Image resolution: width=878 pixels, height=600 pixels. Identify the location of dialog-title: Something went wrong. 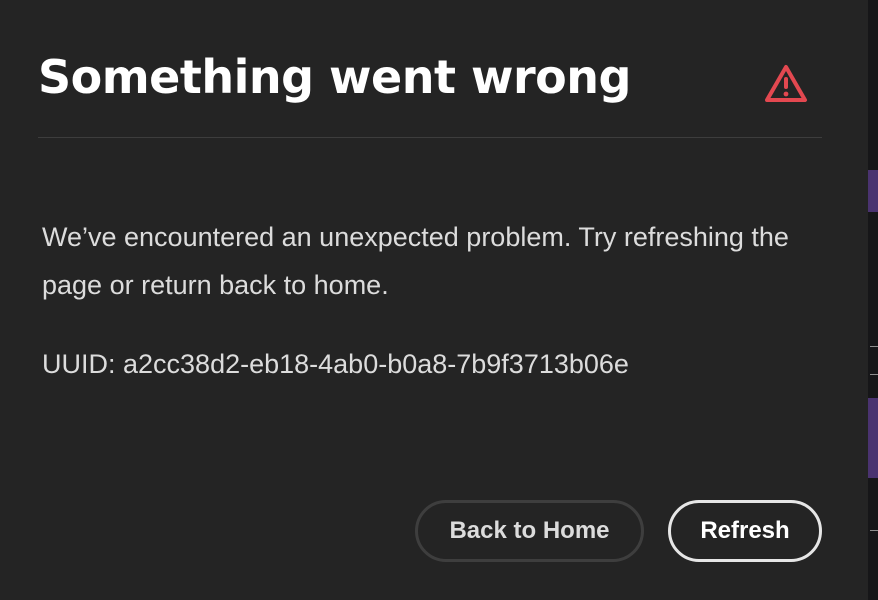
(334, 77).